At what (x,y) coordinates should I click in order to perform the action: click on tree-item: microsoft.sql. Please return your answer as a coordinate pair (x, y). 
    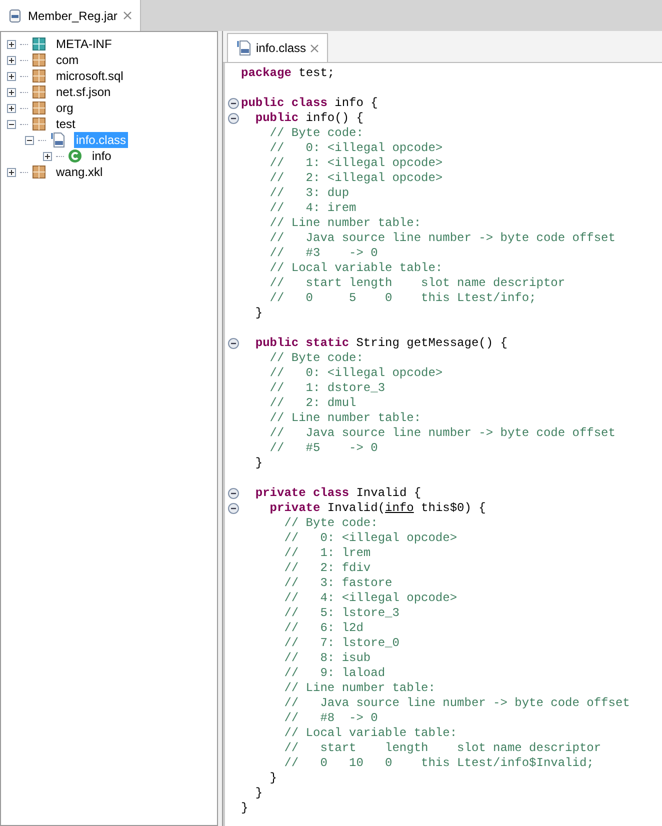
    Looking at the image, I should click on (90, 76).